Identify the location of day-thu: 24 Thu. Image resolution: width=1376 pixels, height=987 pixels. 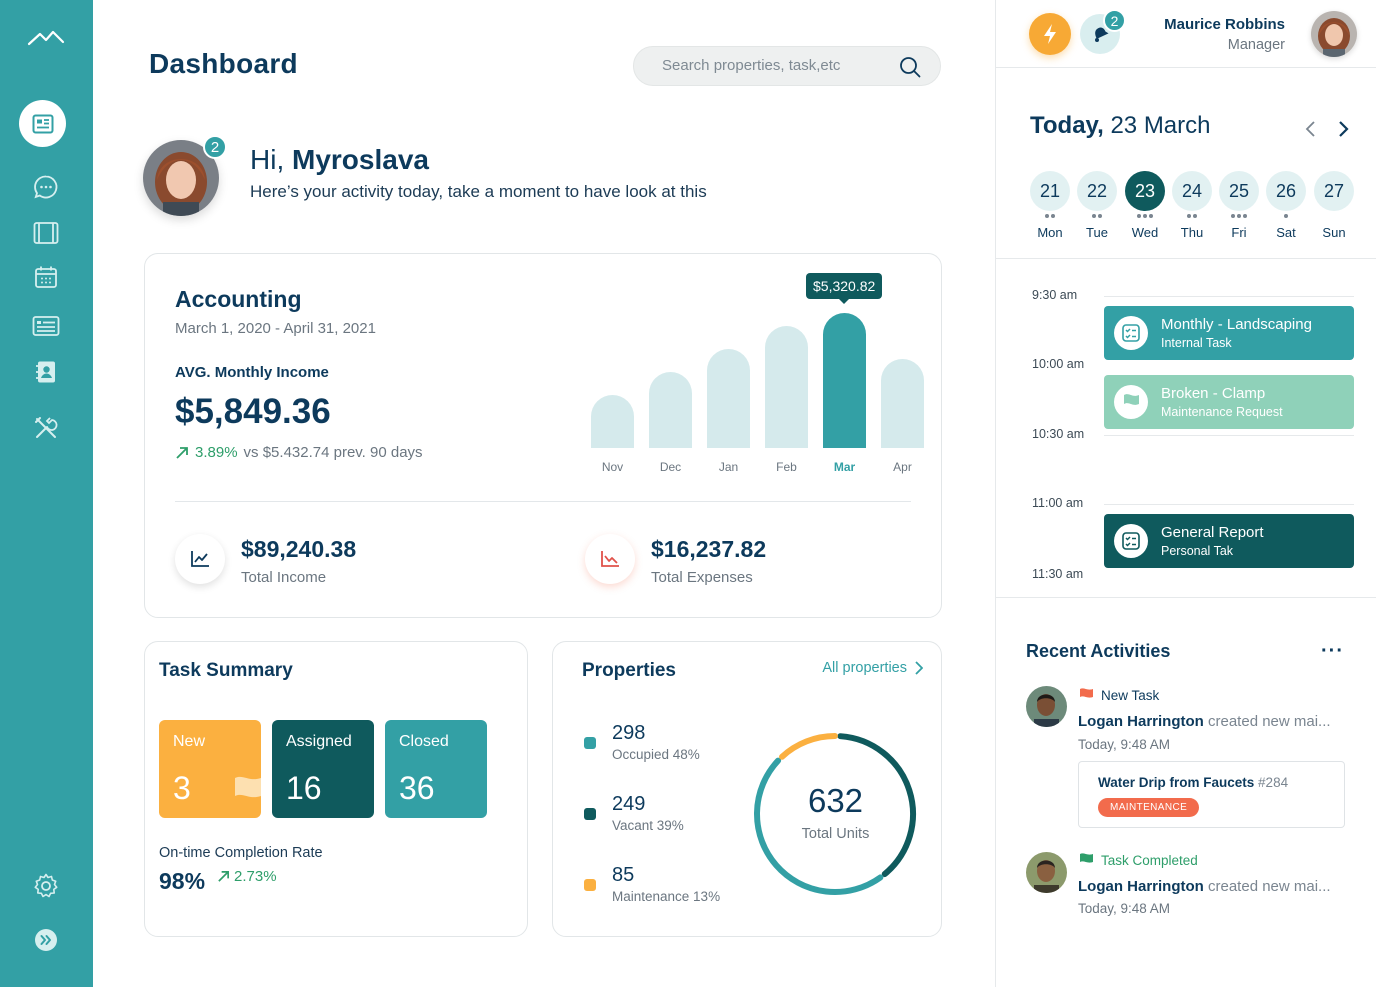
(1192, 205).